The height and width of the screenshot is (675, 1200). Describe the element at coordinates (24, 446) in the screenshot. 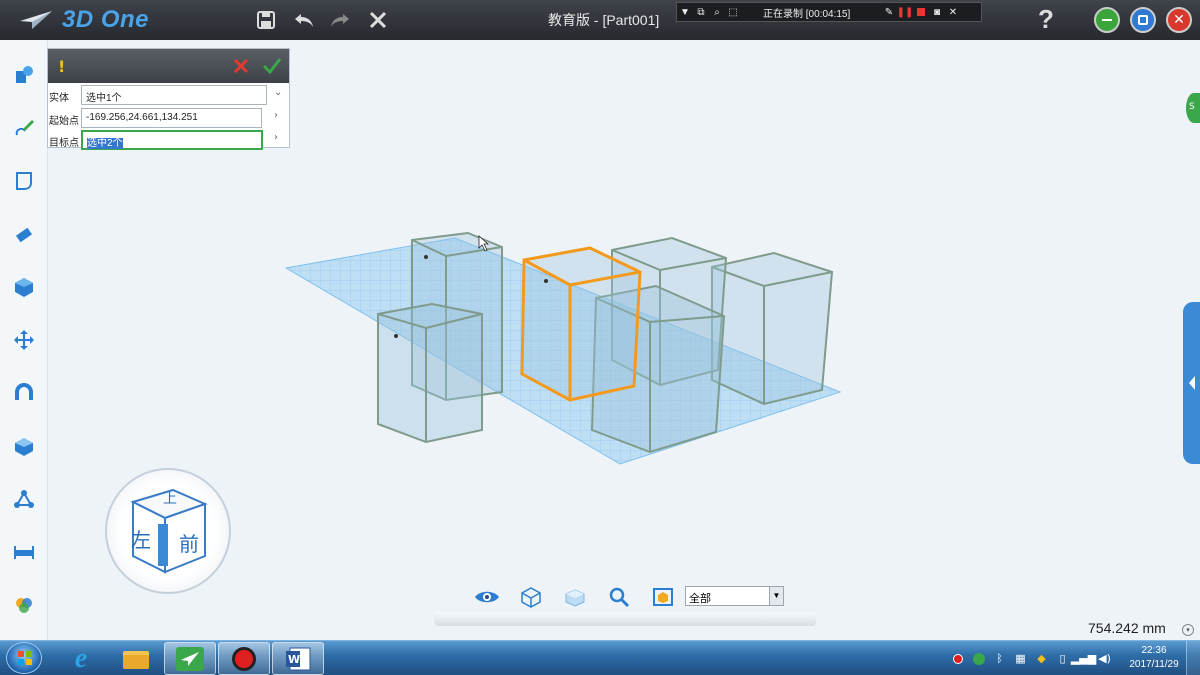

I see `combine-tool` at that location.